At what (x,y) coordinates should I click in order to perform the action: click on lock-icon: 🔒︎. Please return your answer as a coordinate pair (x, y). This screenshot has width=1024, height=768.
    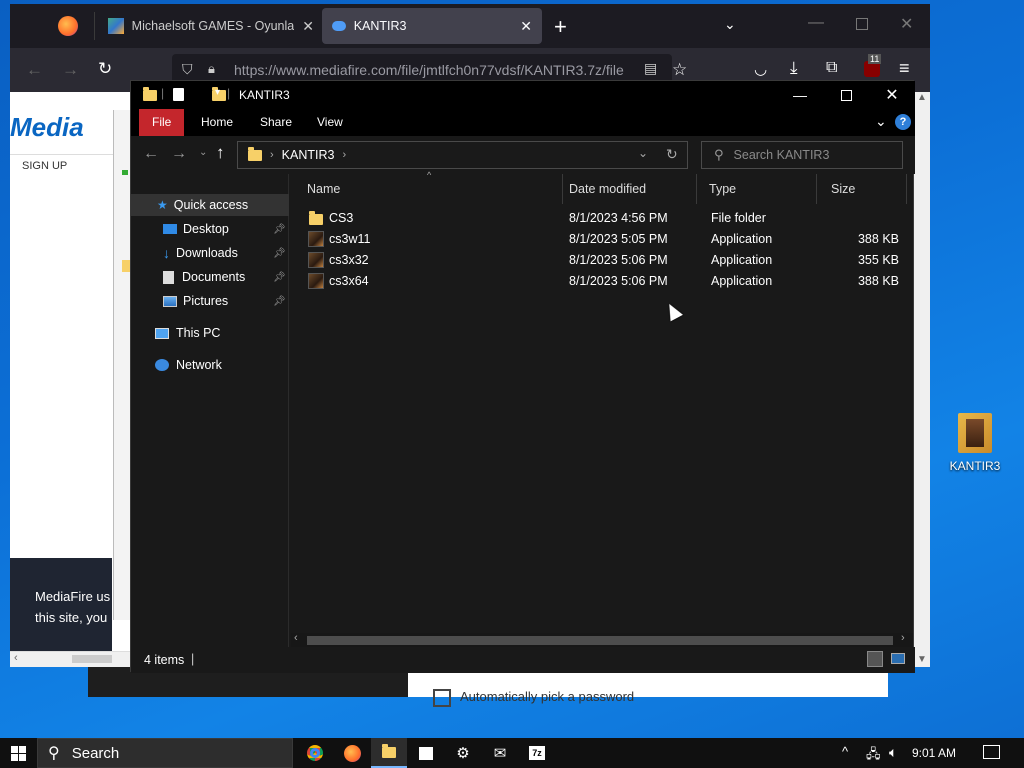
    Looking at the image, I should click on (211, 68).